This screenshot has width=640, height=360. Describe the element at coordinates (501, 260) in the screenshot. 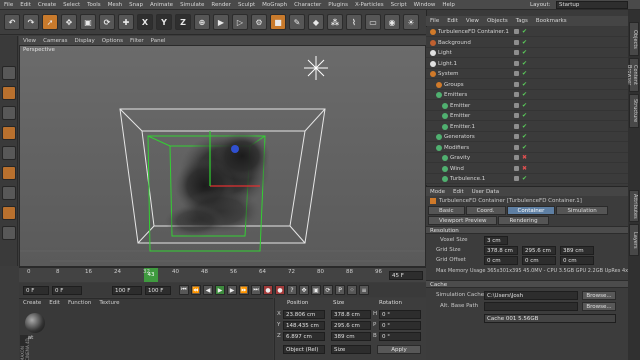

I see `grid-offset-x-field: 0 cm` at that location.